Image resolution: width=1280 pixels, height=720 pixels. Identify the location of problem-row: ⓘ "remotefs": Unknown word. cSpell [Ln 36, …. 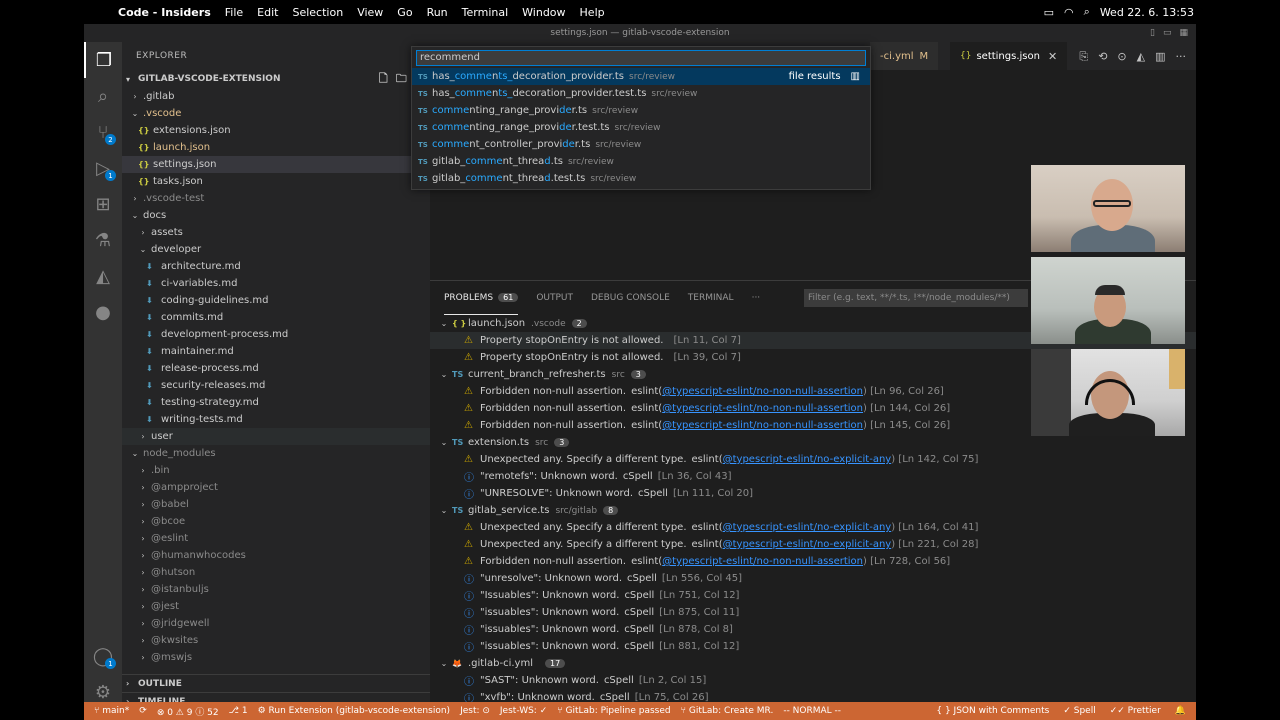
(813, 476).